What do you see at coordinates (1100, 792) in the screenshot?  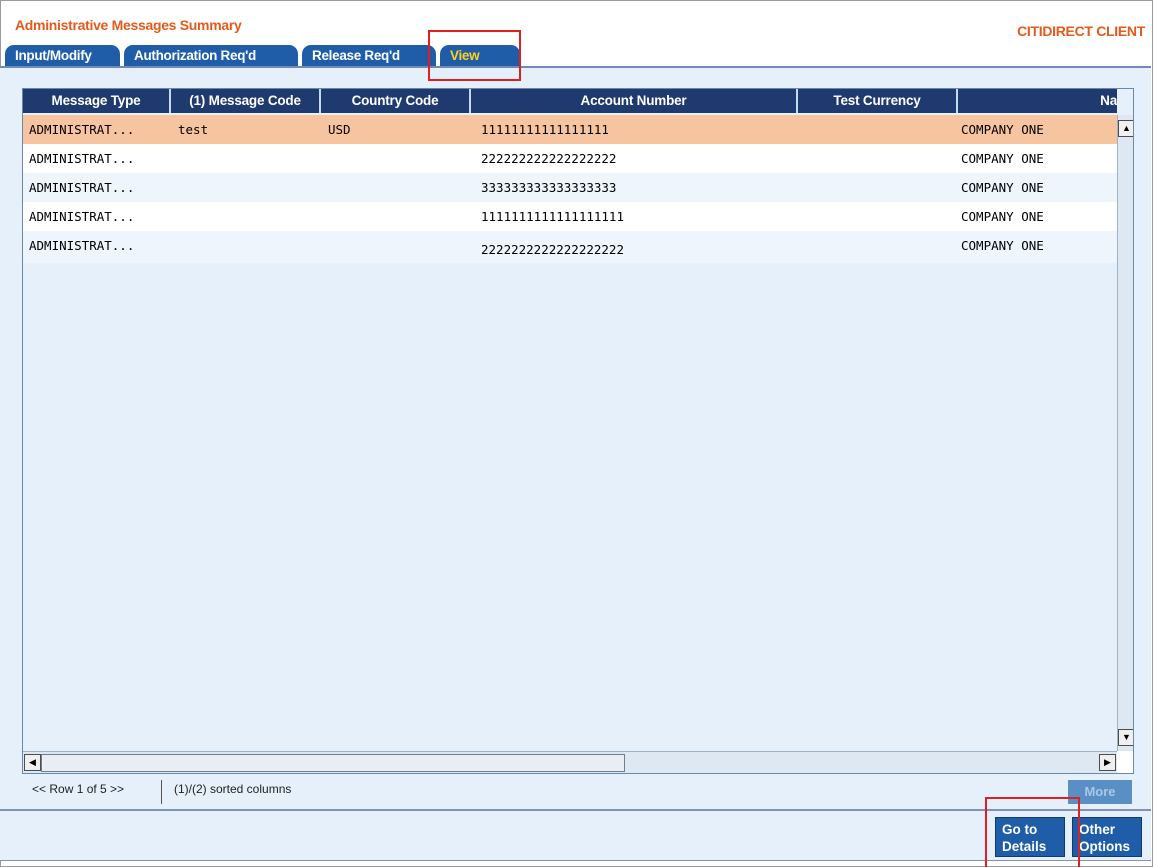 I see `more-button: More` at bounding box center [1100, 792].